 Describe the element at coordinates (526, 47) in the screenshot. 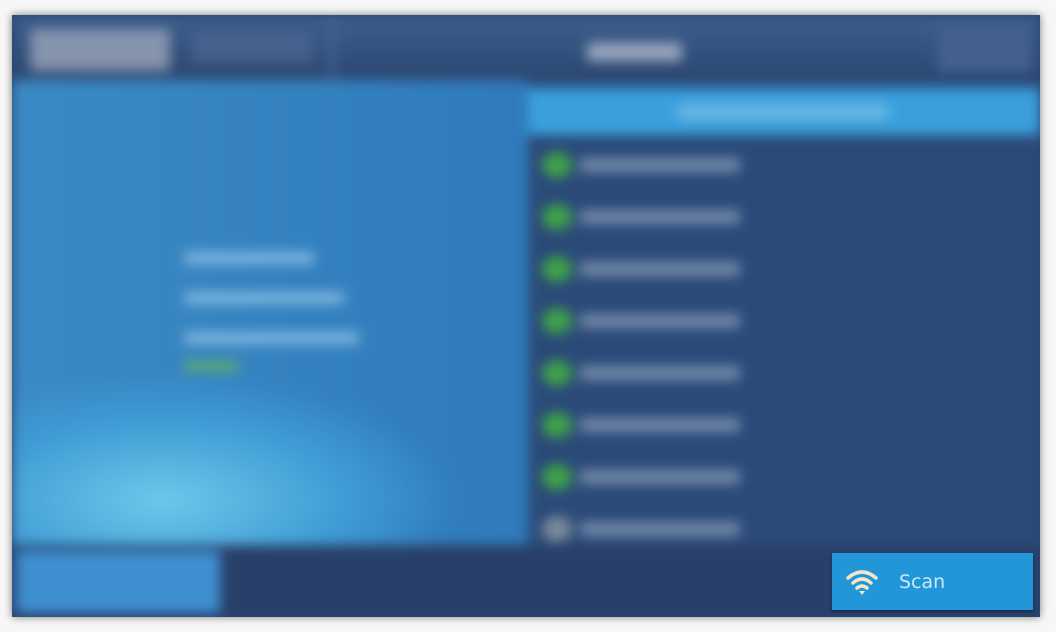

I see `header` at that location.